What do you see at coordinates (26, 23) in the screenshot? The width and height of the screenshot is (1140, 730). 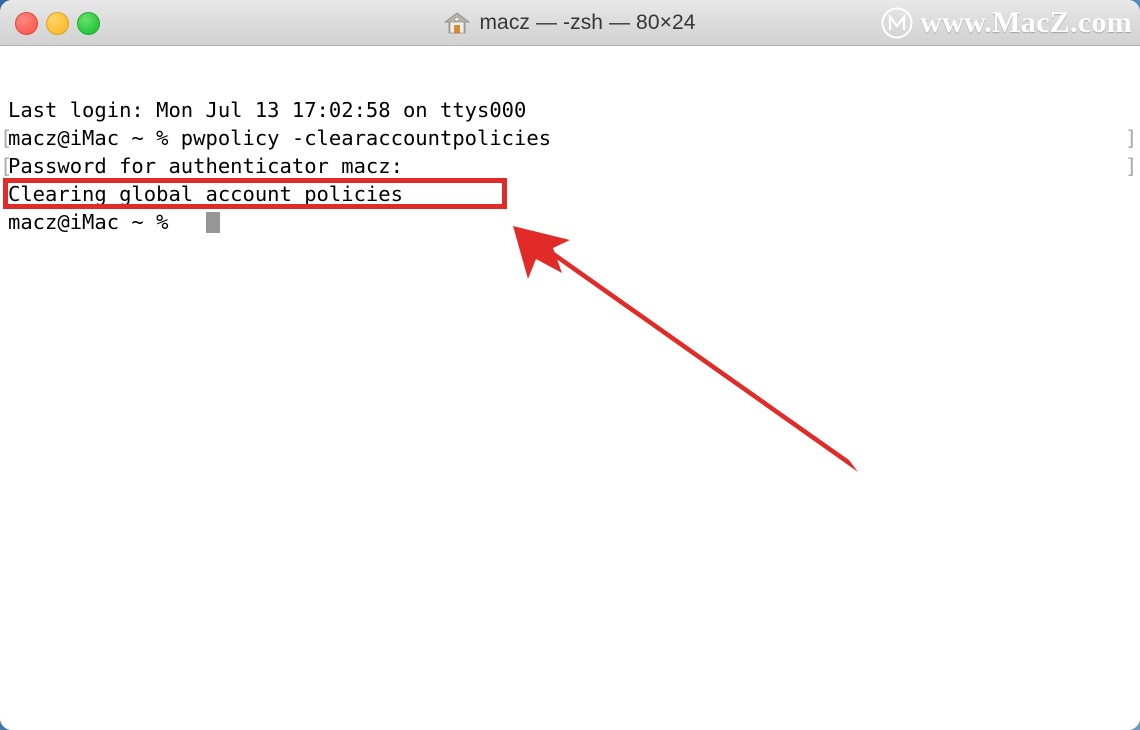 I see `close-button` at bounding box center [26, 23].